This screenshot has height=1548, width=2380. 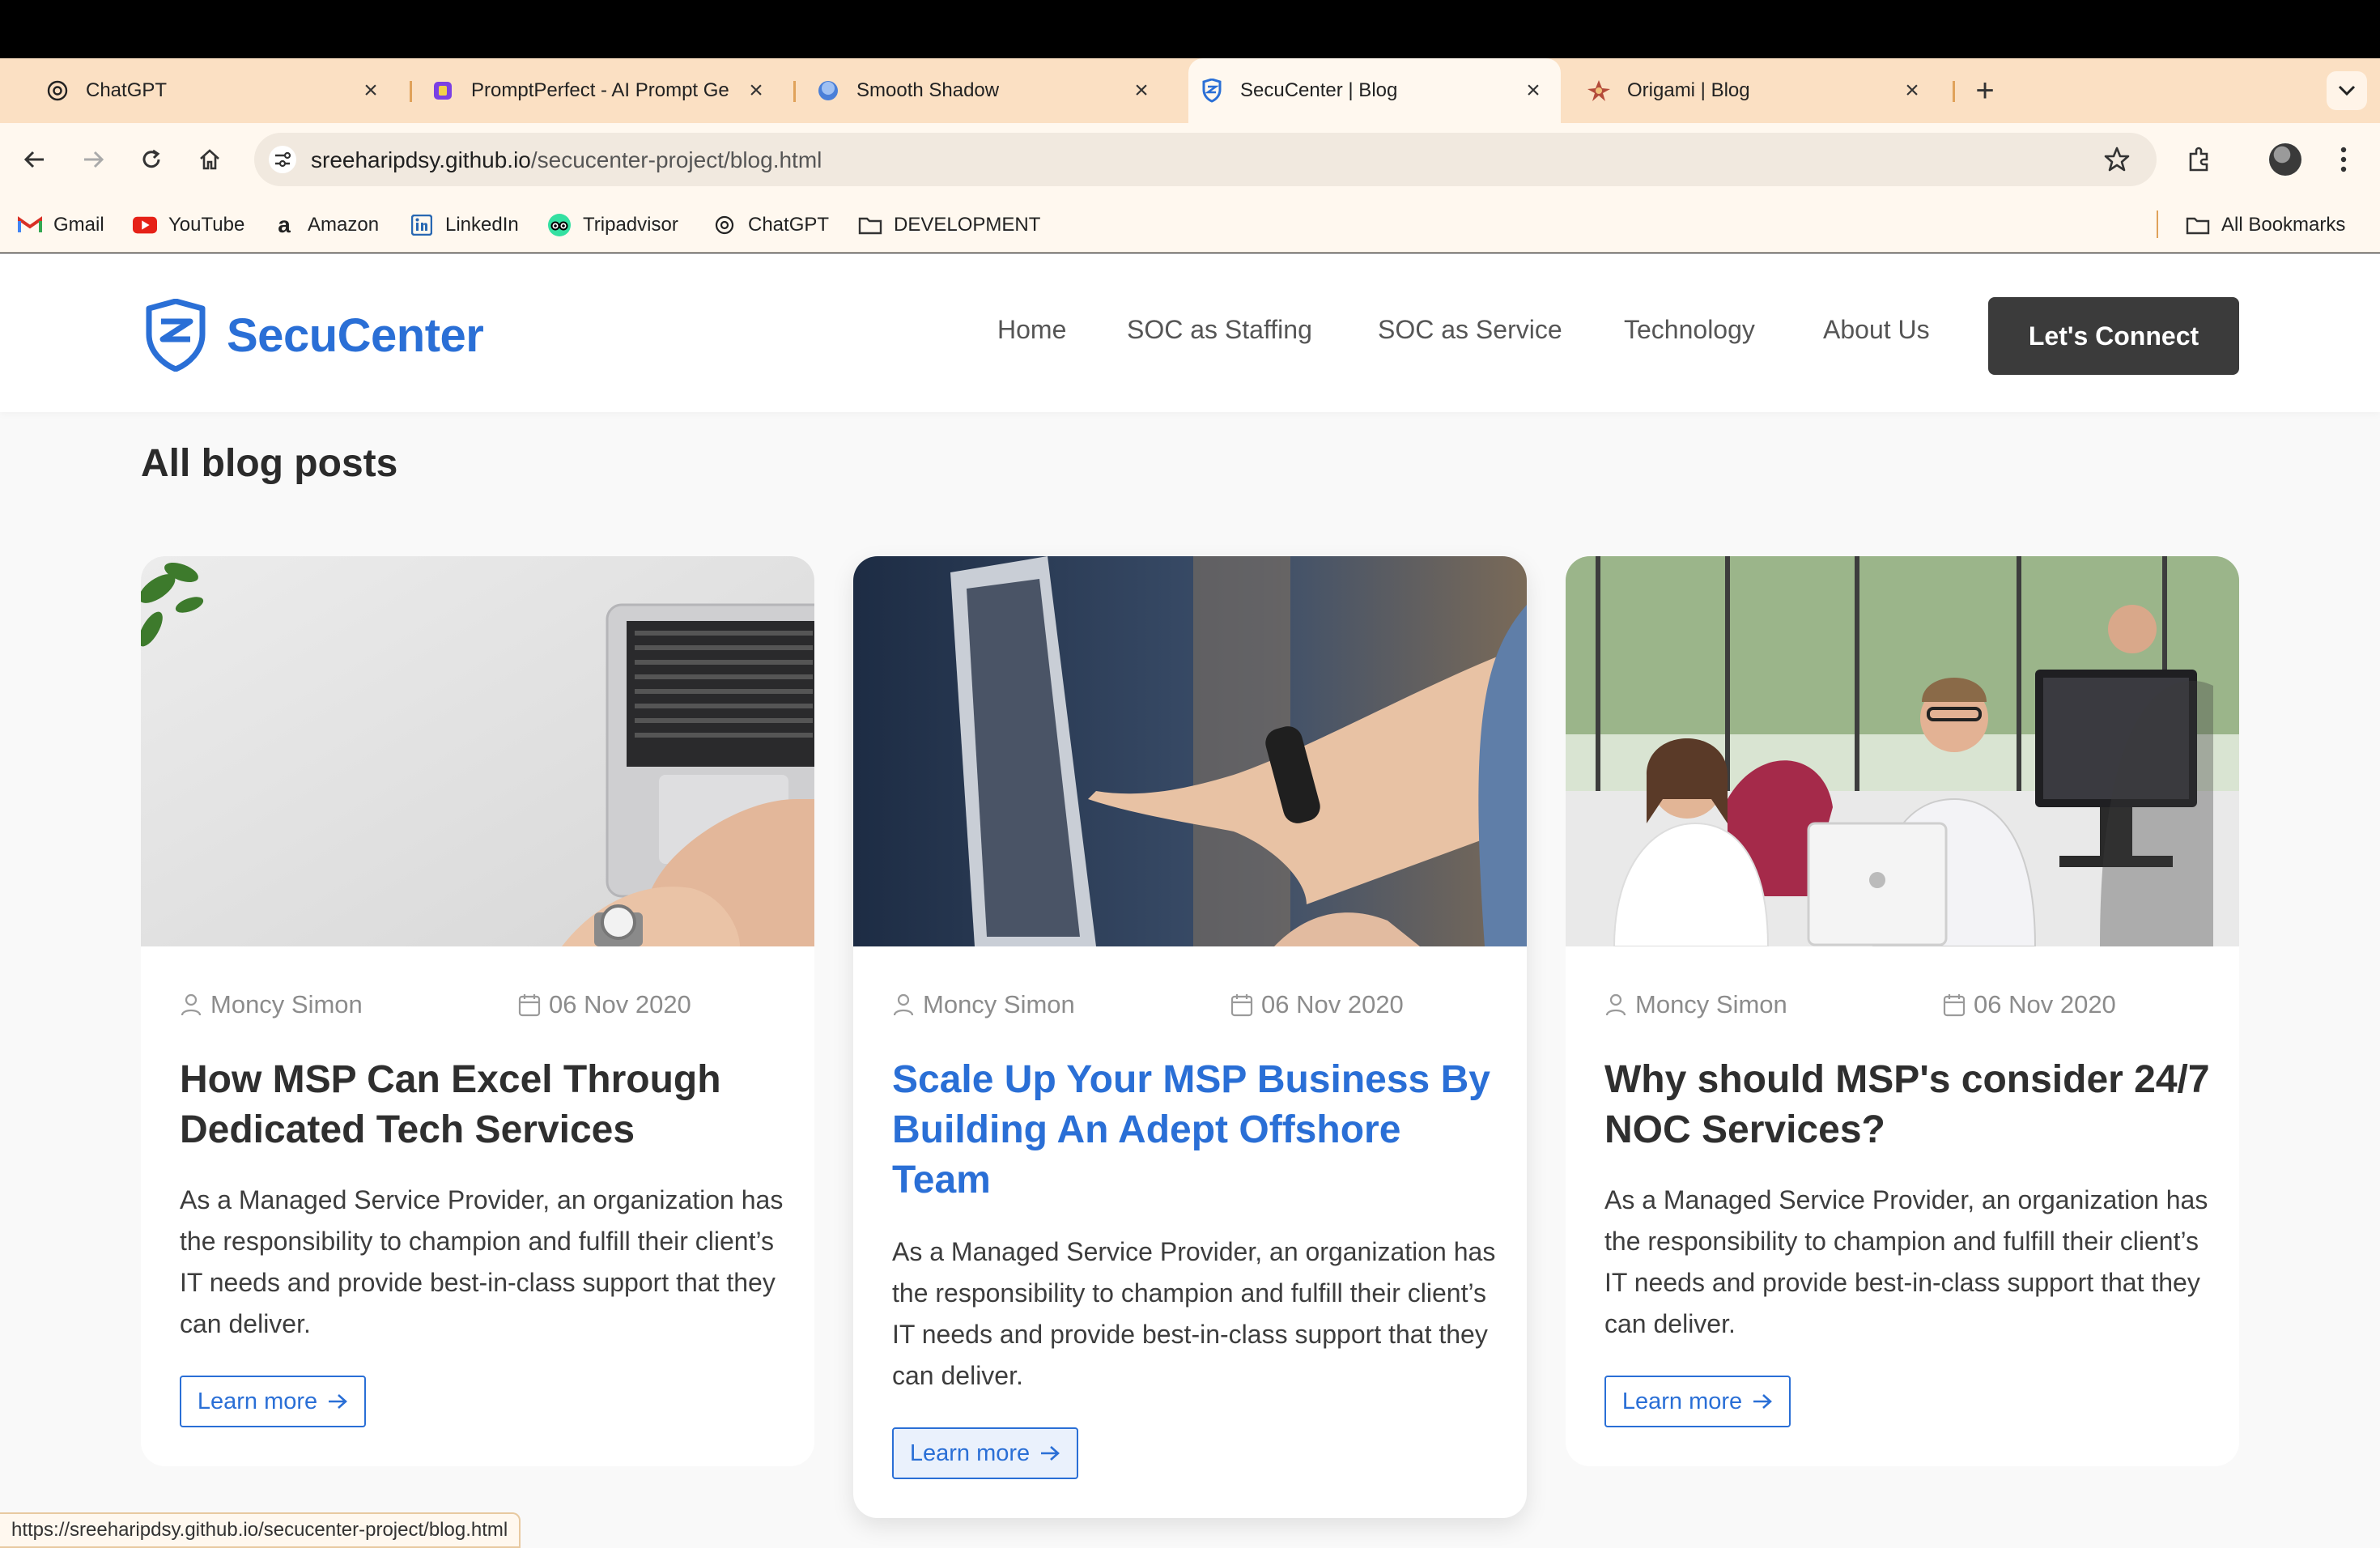 I want to click on promptperfect-icon, so click(x=443, y=91).